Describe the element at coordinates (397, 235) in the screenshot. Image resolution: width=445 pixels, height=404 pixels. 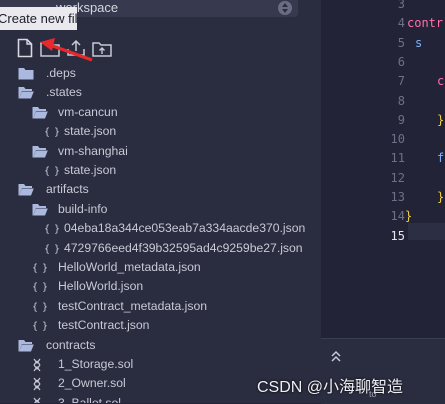
I see `line-number: 15` at that location.